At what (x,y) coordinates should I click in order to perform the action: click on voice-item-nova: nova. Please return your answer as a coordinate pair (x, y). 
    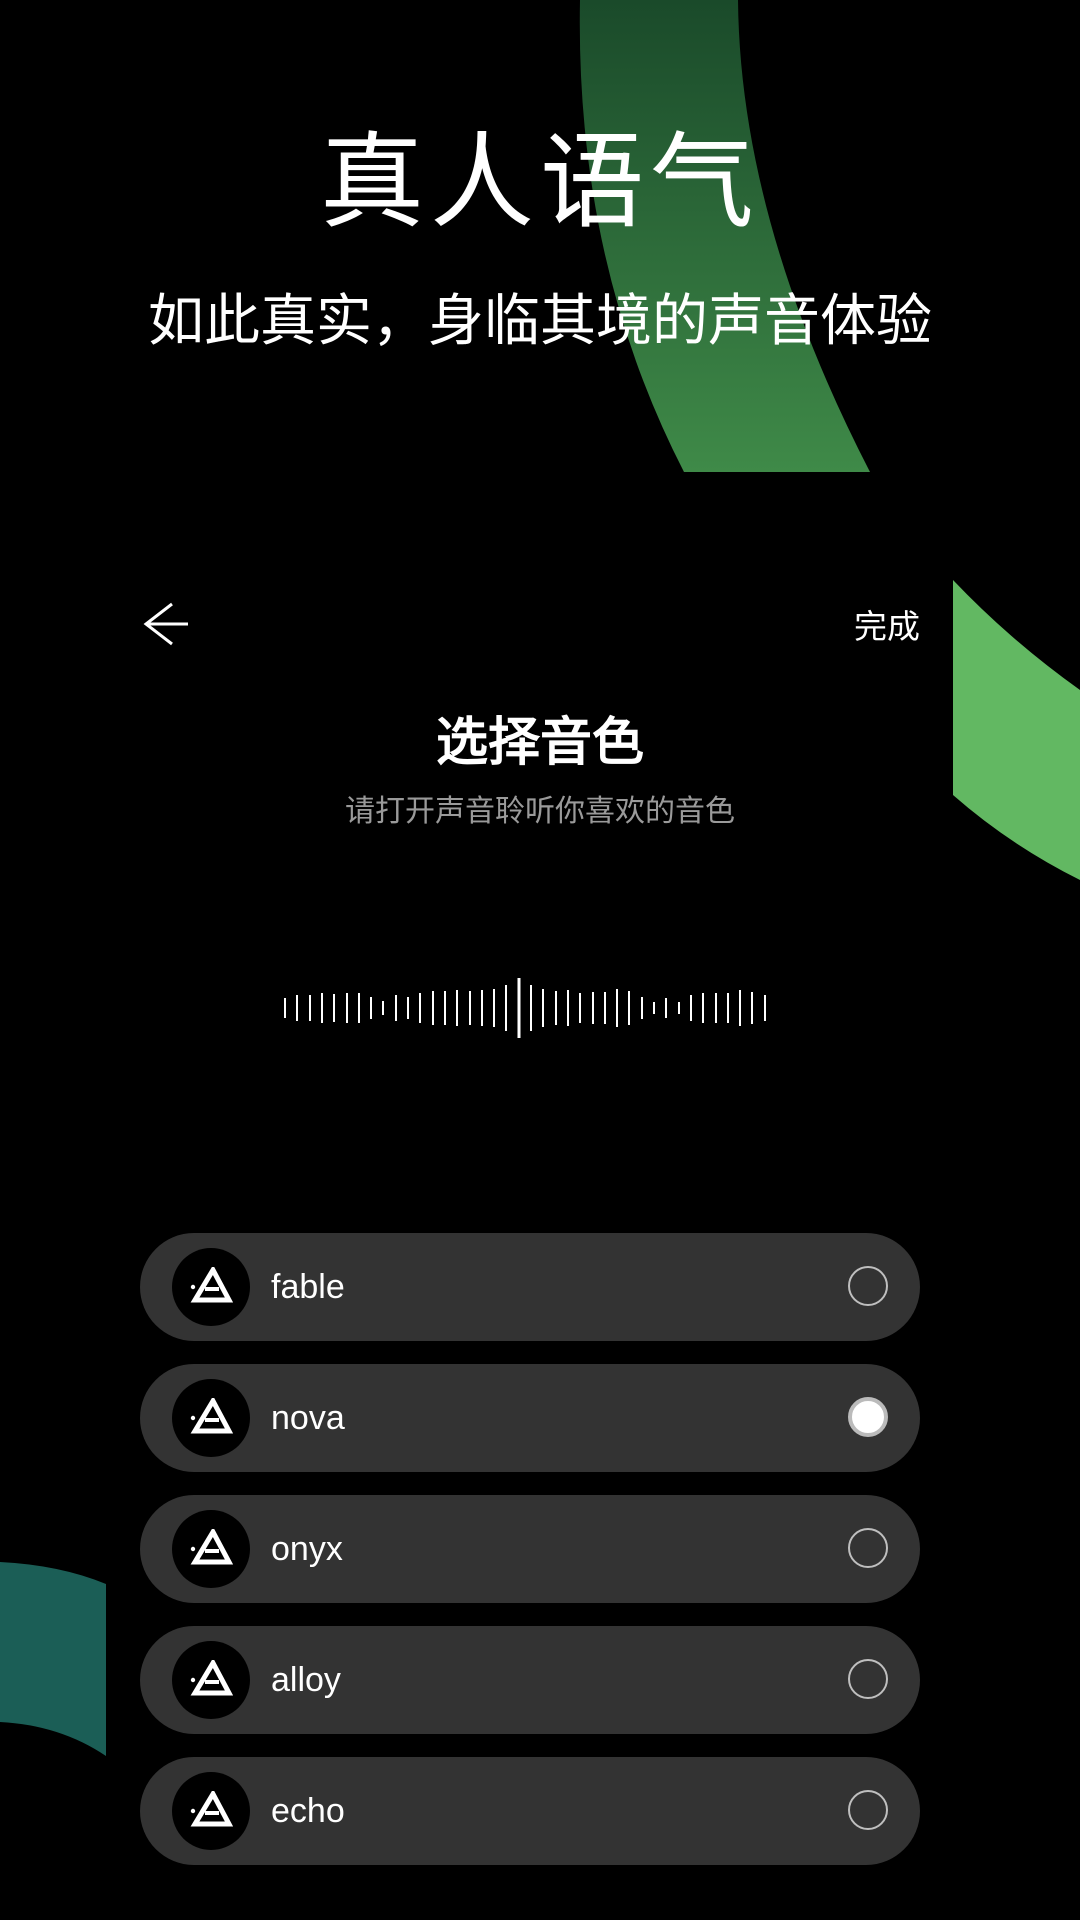
    Looking at the image, I should click on (530, 1418).